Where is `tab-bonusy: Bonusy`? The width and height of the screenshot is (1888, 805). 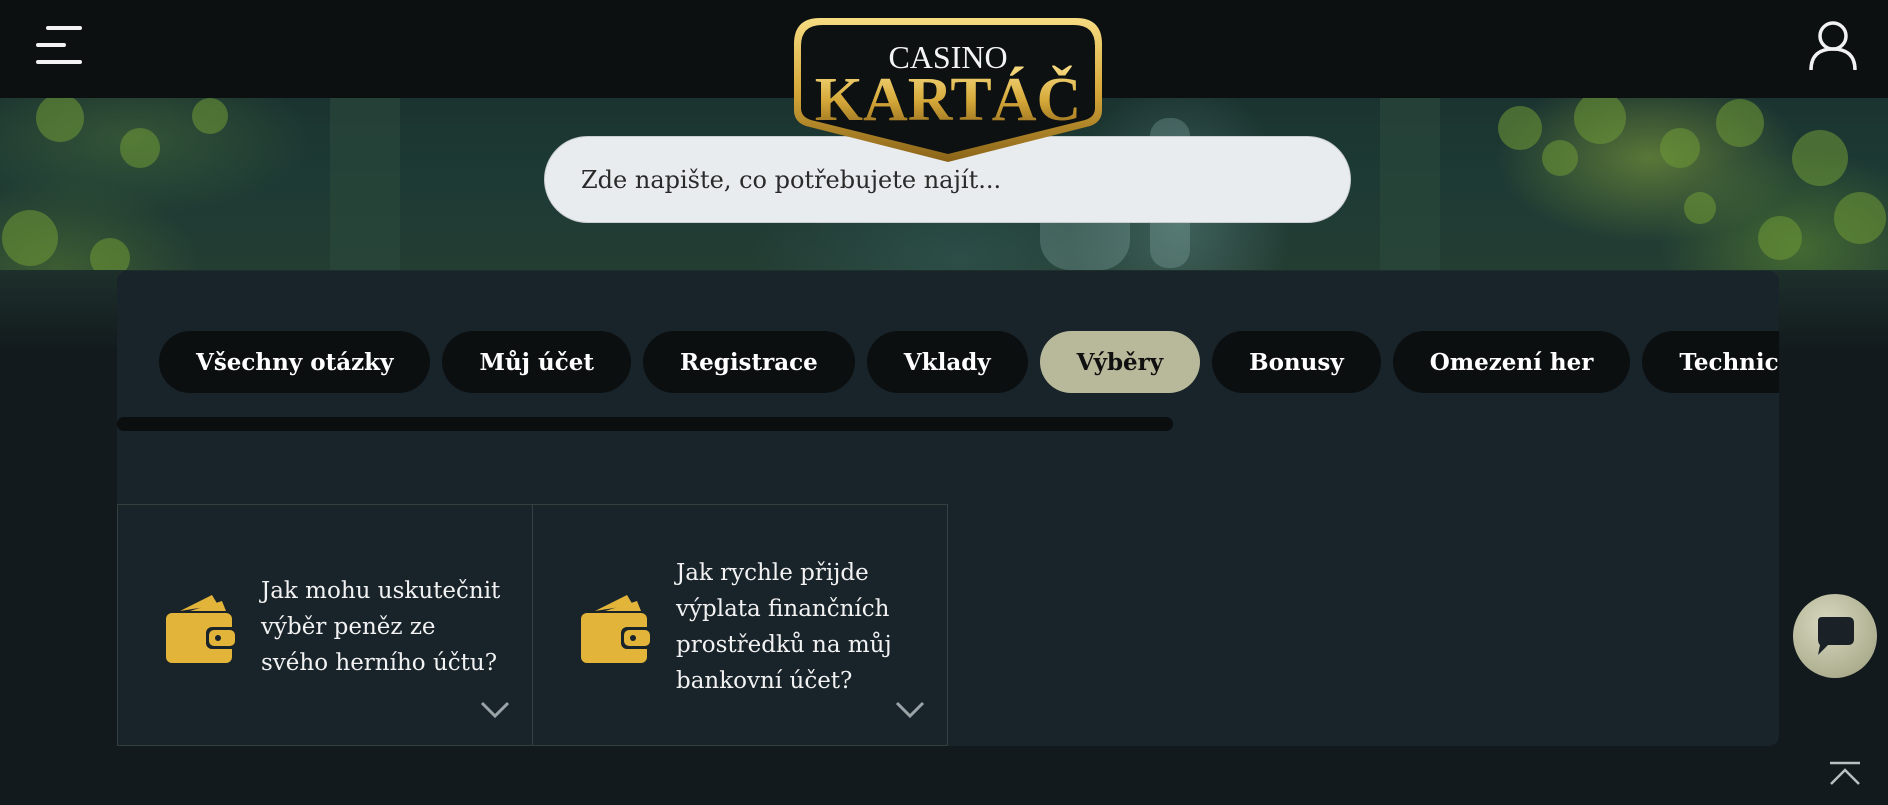 tab-bonusy: Bonusy is located at coordinates (1296, 362).